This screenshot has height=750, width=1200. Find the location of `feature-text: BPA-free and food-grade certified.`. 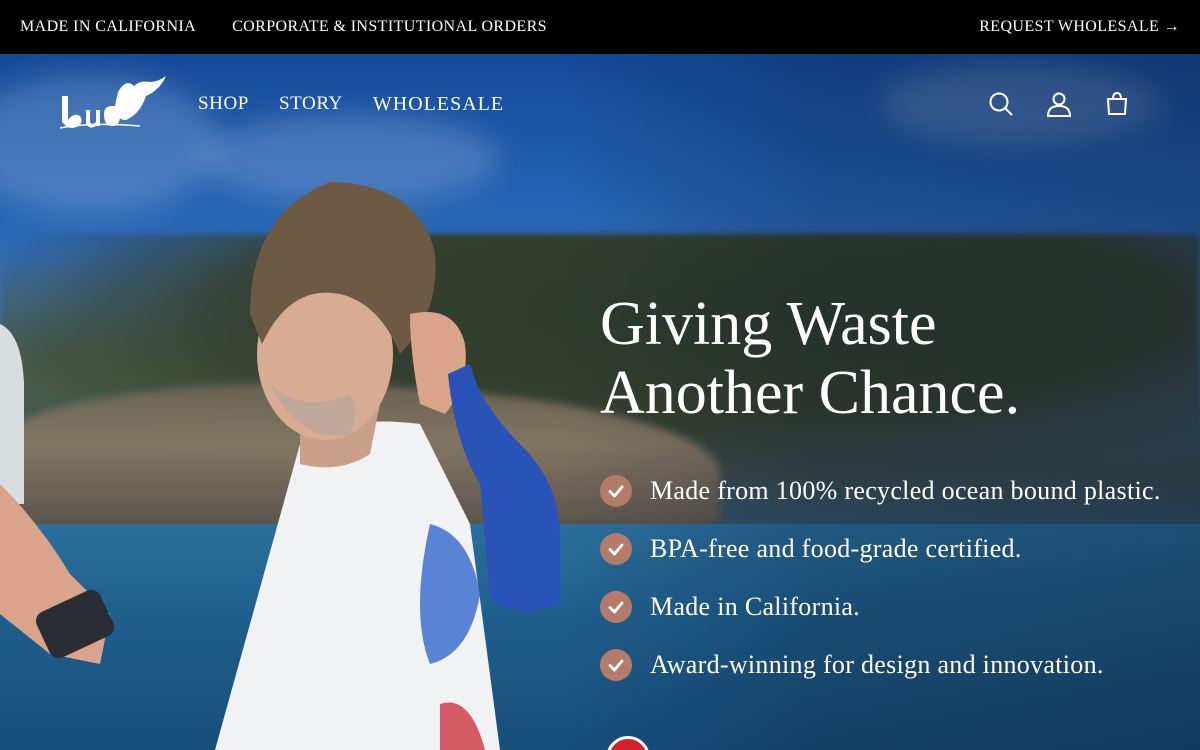

feature-text: BPA-free and food-grade certified. is located at coordinates (836, 548).